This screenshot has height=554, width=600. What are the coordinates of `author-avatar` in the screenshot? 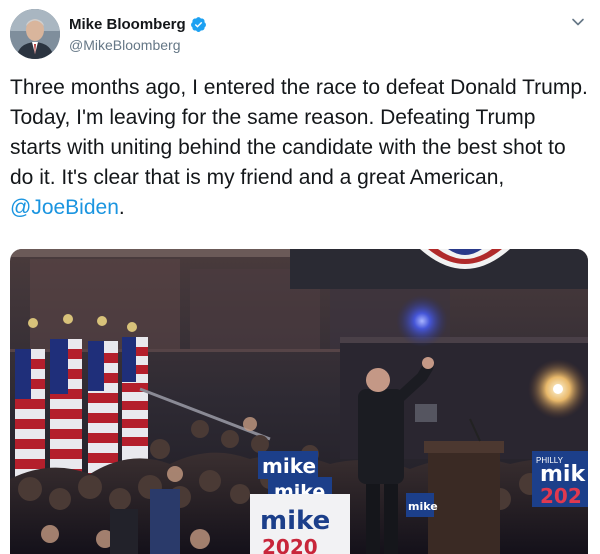 It's located at (35, 34).